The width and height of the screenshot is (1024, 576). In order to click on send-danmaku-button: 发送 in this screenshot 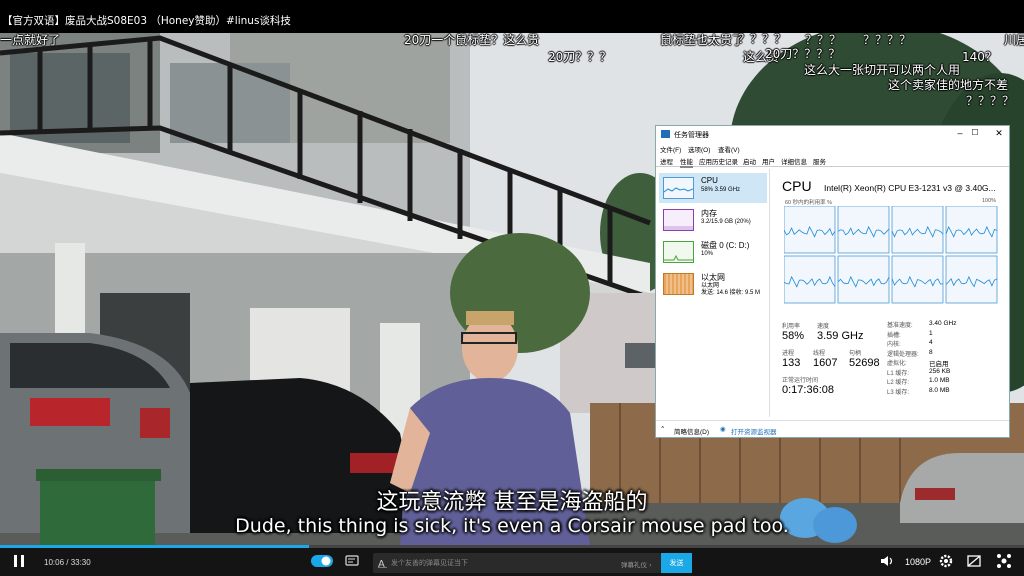, I will do `click(676, 563)`.